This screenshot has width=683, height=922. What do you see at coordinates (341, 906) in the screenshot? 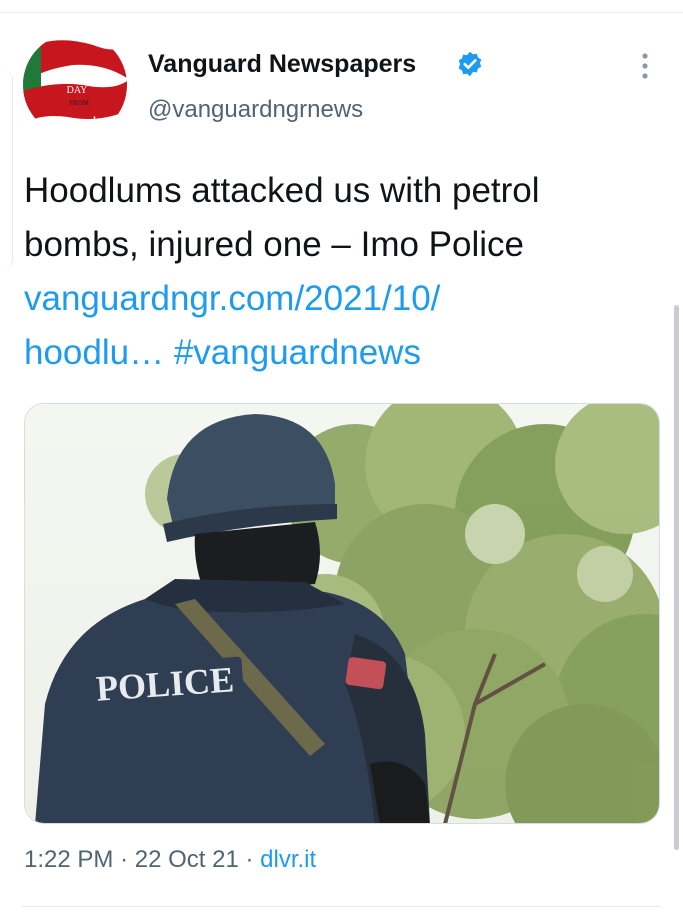
I see `bottom-divider` at bounding box center [341, 906].